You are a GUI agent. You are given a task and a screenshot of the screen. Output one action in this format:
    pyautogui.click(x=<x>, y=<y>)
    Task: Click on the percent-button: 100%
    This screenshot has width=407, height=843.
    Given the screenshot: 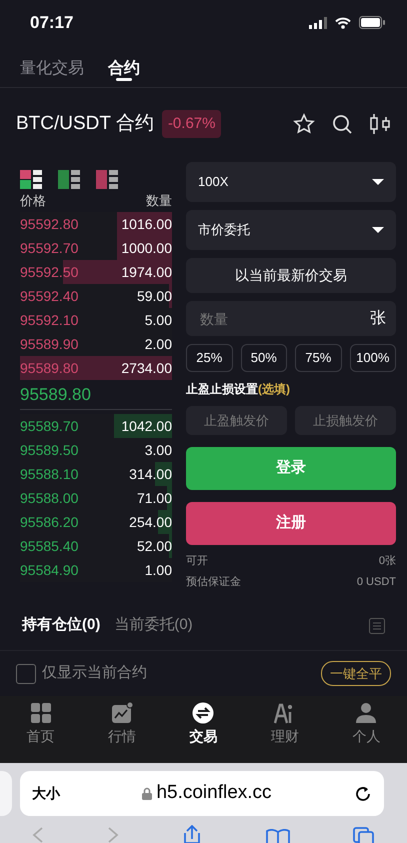 What is the action you would take?
    pyautogui.click(x=373, y=358)
    